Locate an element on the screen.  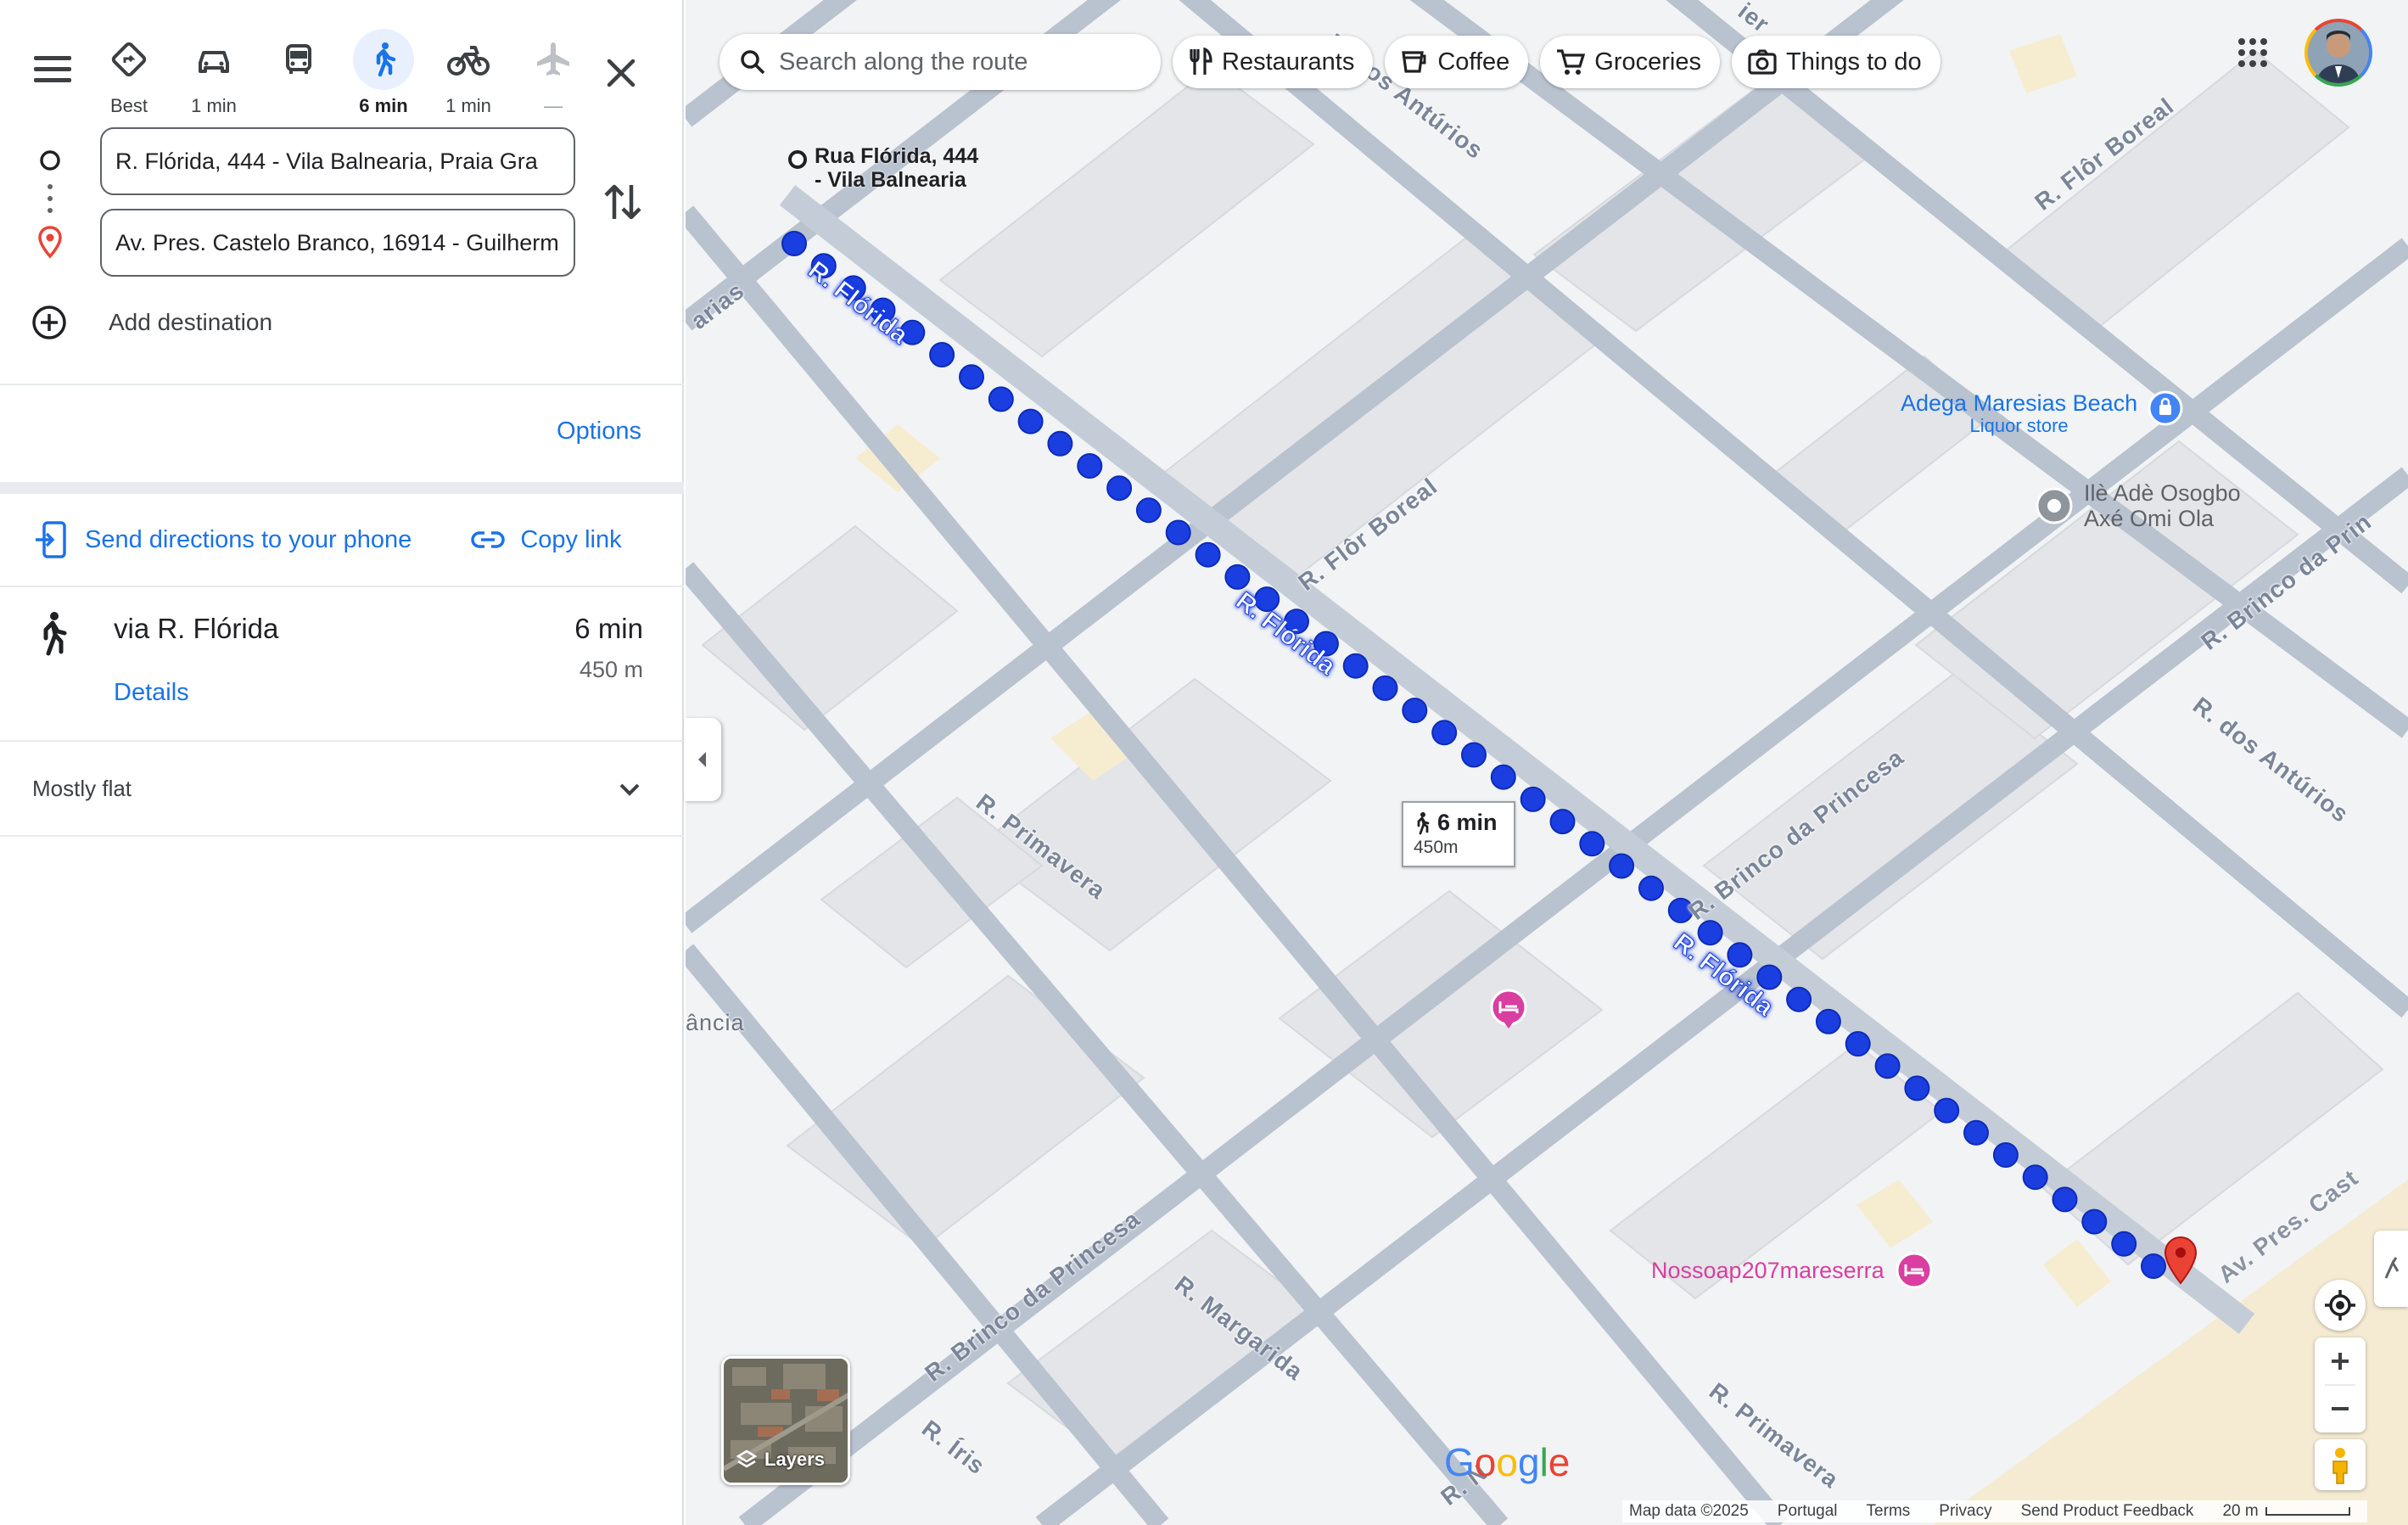
route-connector-icon is located at coordinates (50, 181).